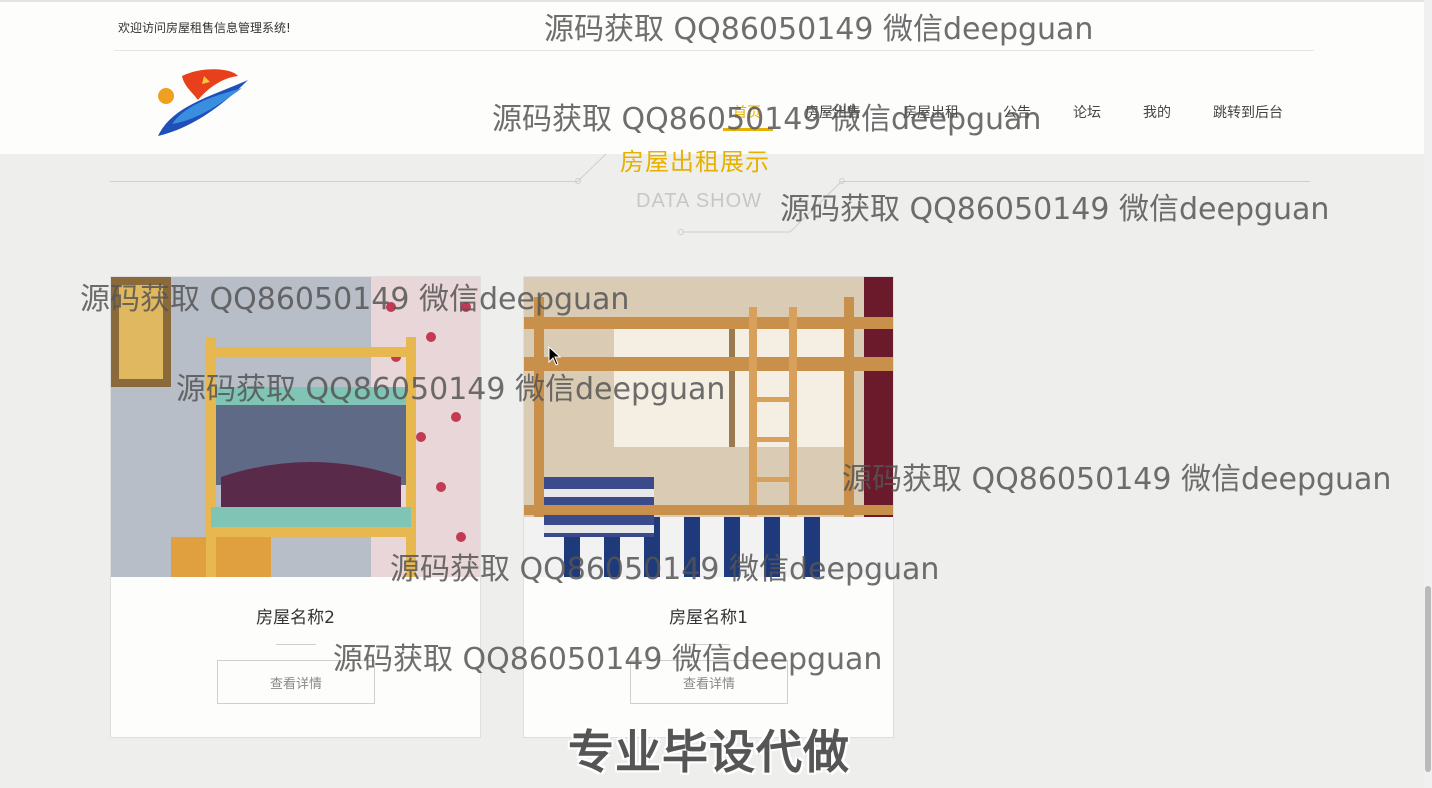  I want to click on nav-house-sale: 房屋出售, so click(833, 112).